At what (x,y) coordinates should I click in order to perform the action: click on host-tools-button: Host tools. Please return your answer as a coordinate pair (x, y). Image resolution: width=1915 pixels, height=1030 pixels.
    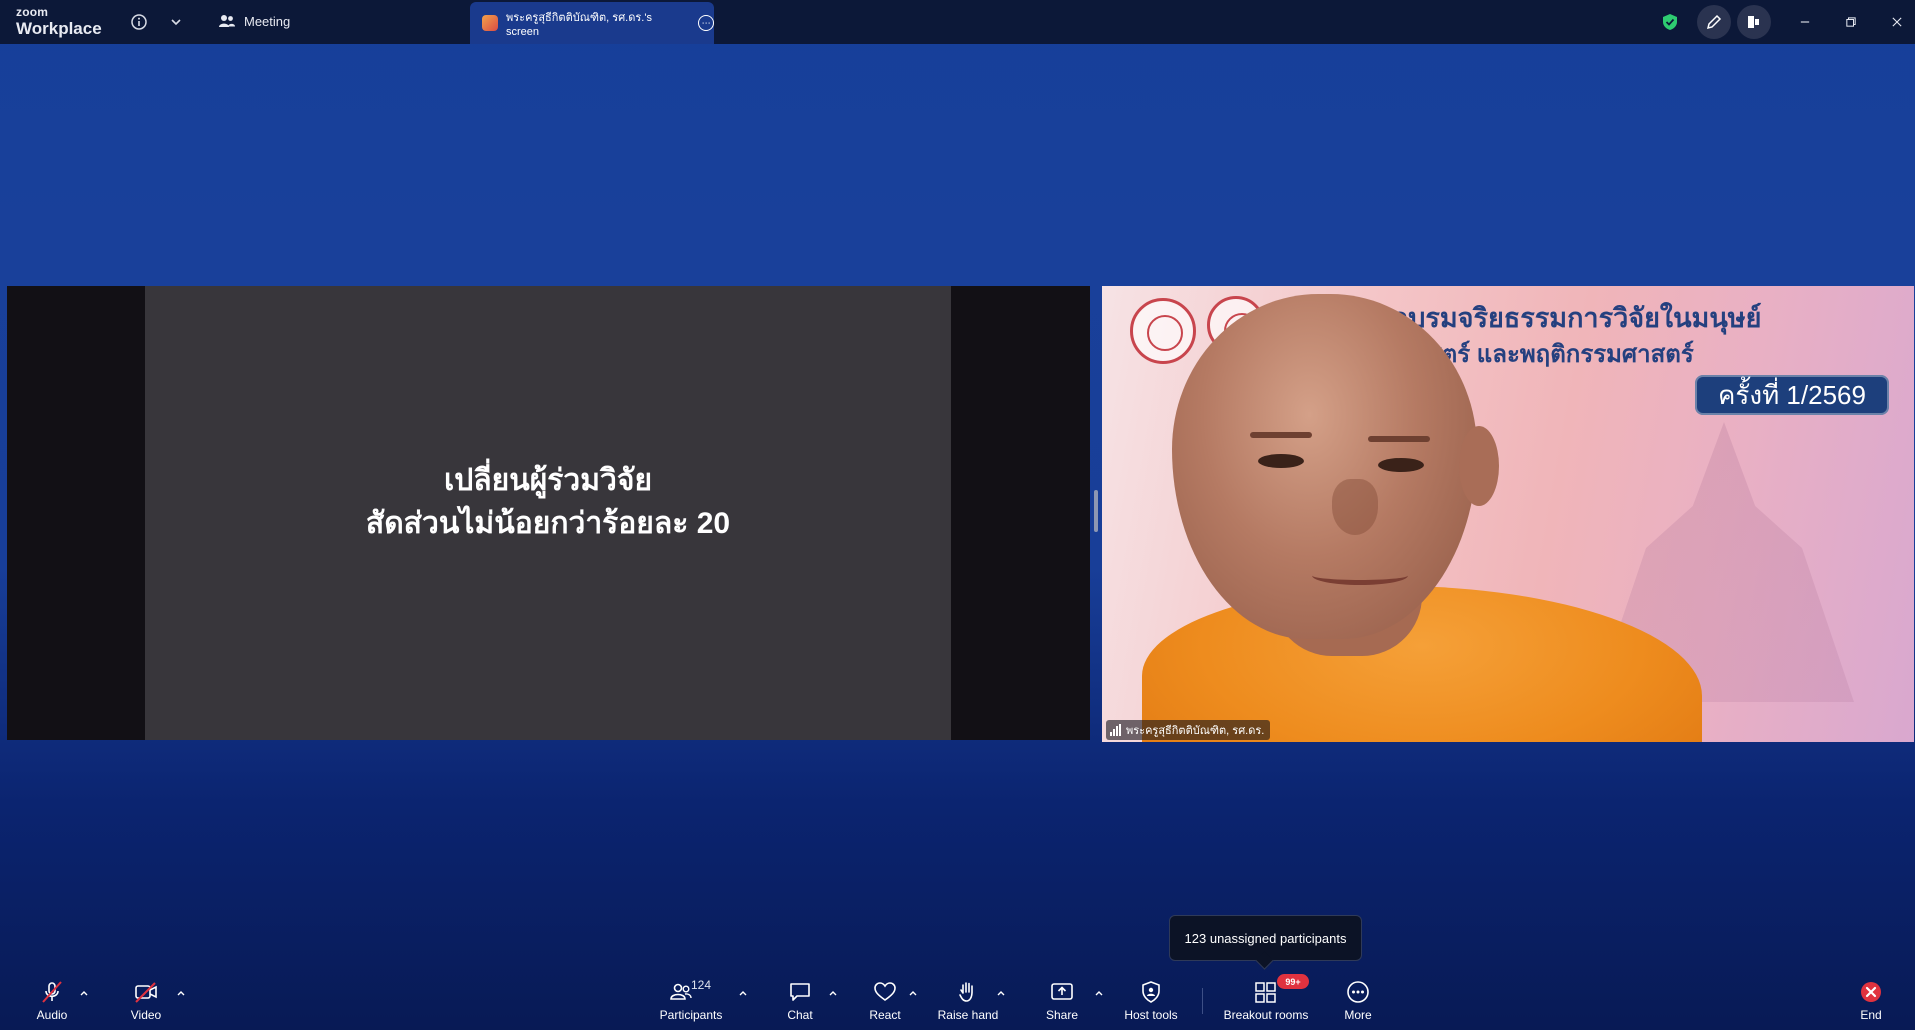
    Looking at the image, I should click on (1151, 1003).